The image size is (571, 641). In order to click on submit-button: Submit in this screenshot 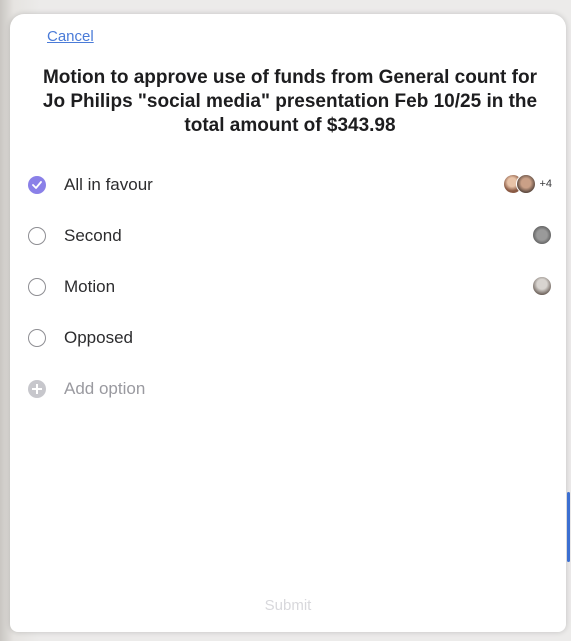, I will do `click(288, 605)`.